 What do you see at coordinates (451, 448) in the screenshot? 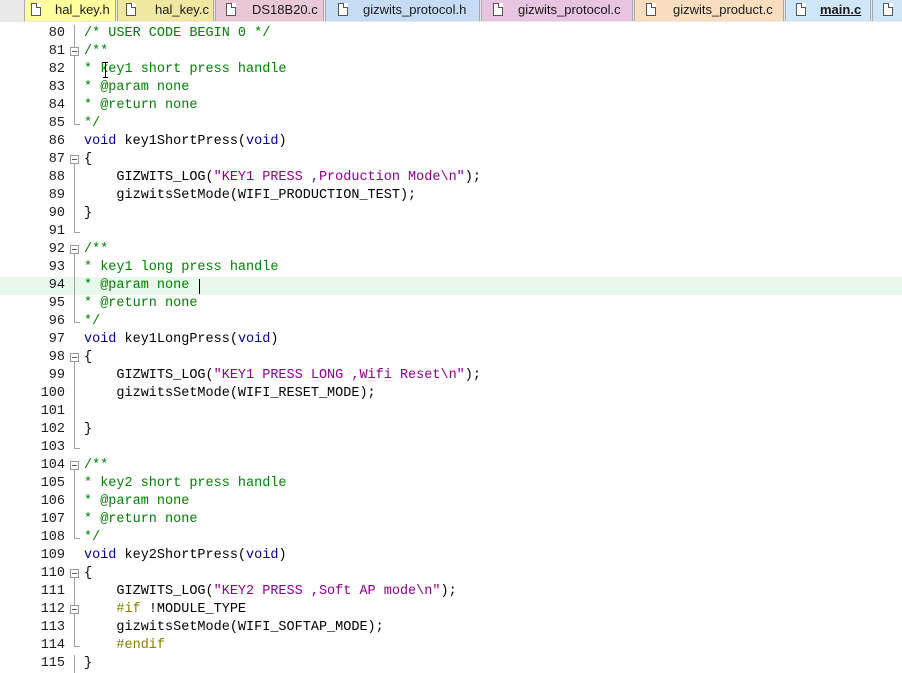
I see `code-line: 103` at bounding box center [451, 448].